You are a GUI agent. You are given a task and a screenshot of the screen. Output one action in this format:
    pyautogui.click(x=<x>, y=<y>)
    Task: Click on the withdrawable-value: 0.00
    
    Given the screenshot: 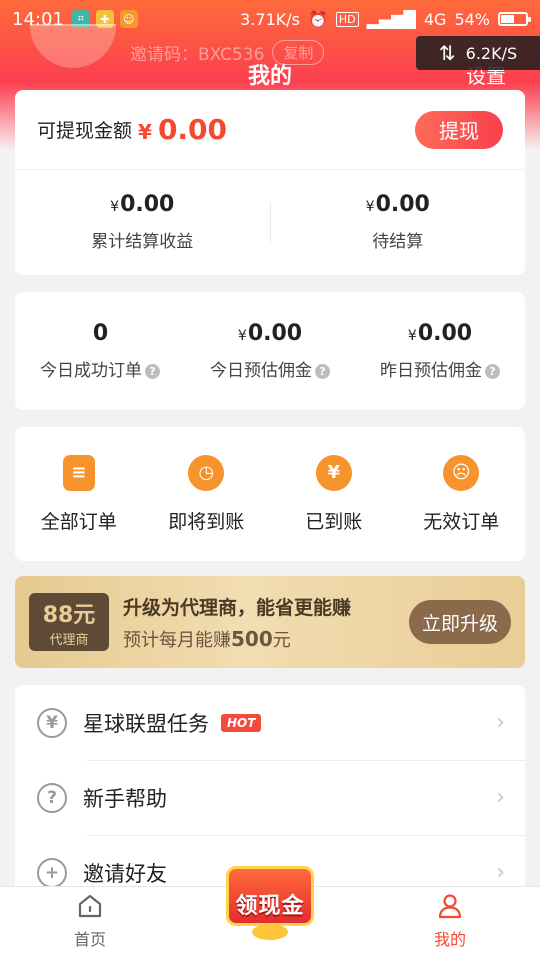 What is the action you would take?
    pyautogui.click(x=192, y=129)
    